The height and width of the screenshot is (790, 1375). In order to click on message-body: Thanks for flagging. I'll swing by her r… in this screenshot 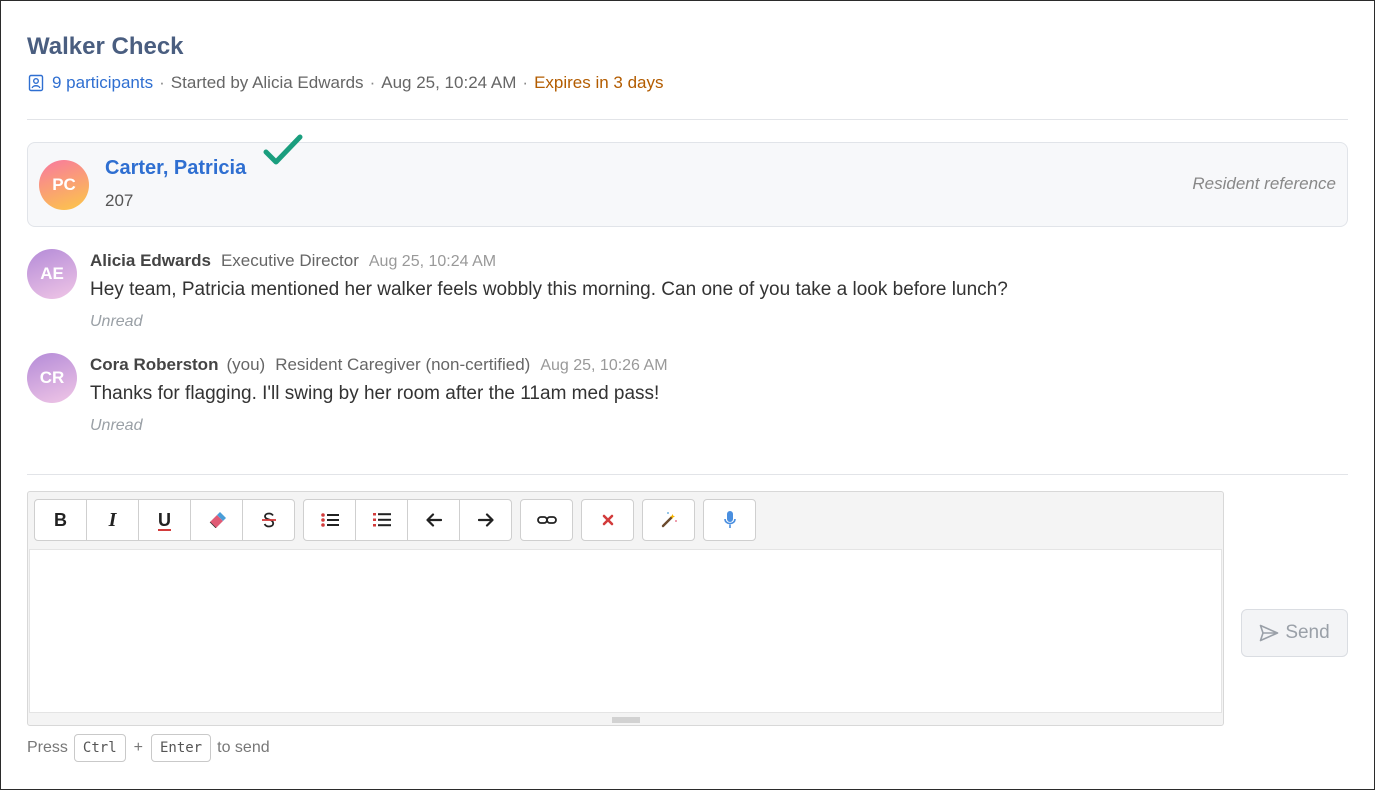, I will do `click(375, 393)`.